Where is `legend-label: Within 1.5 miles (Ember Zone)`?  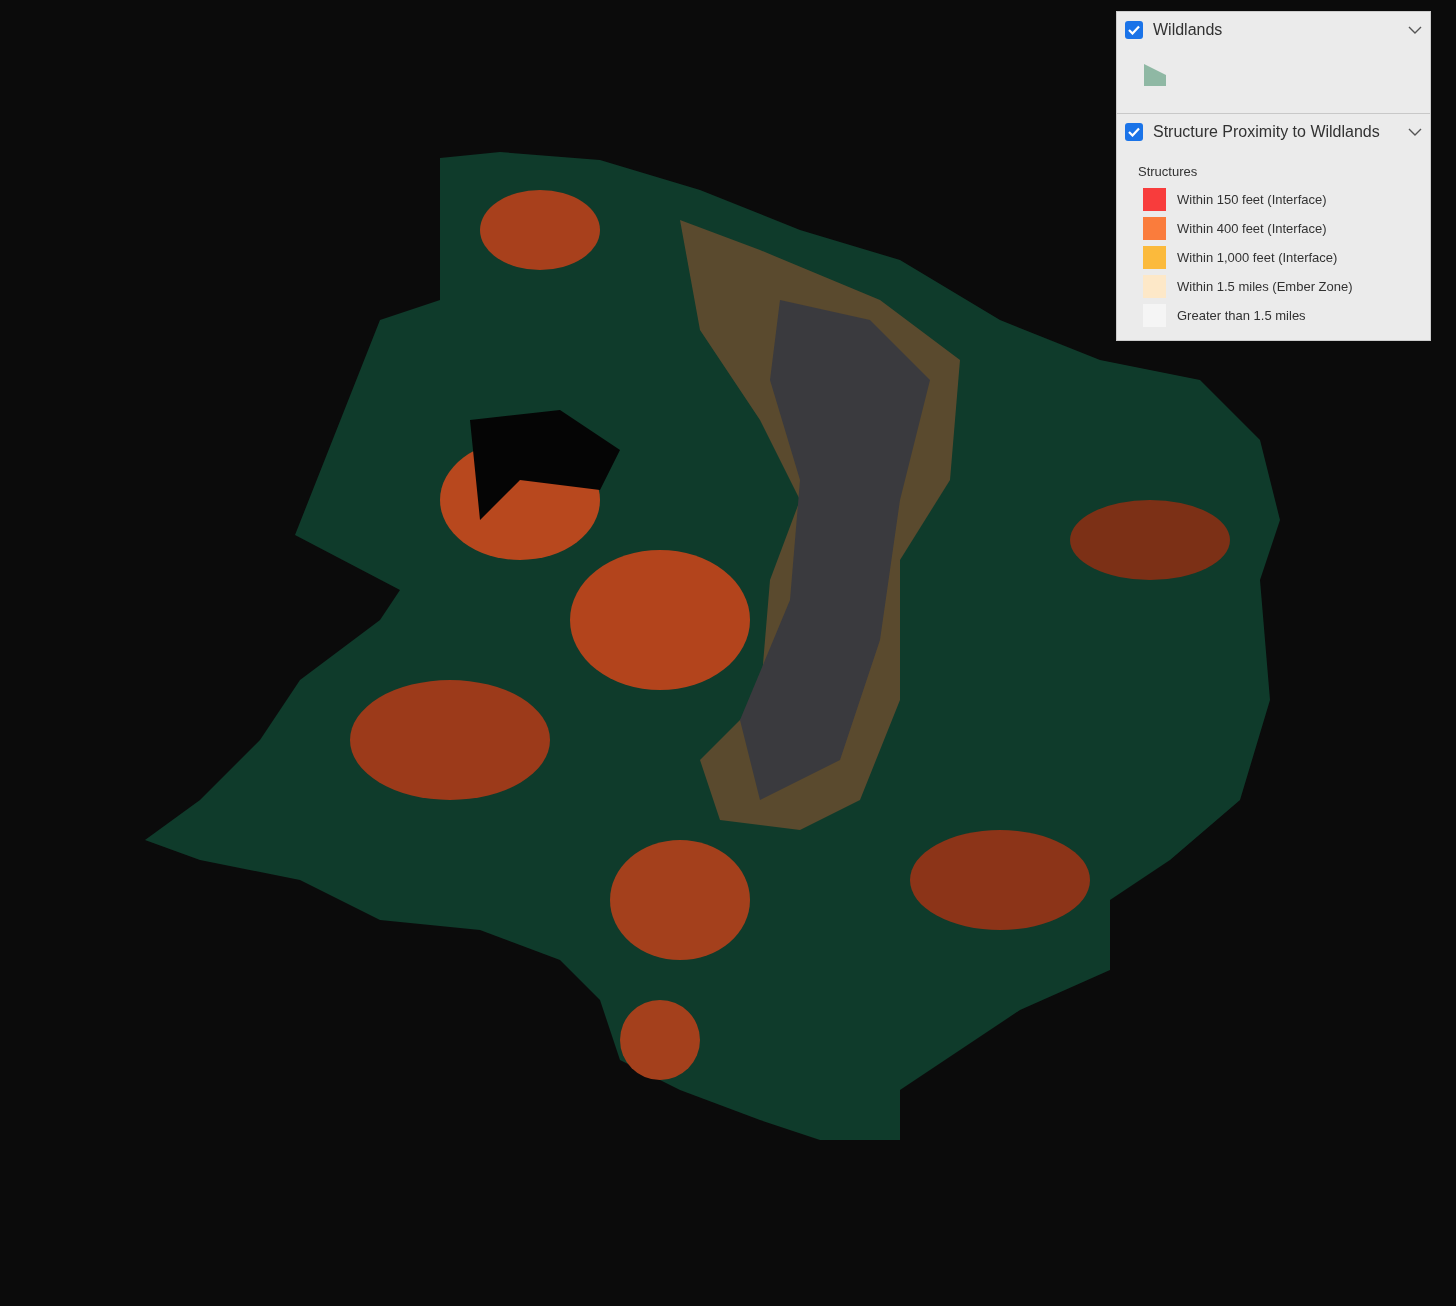
legend-label: Within 1.5 miles (Ember Zone) is located at coordinates (1265, 287).